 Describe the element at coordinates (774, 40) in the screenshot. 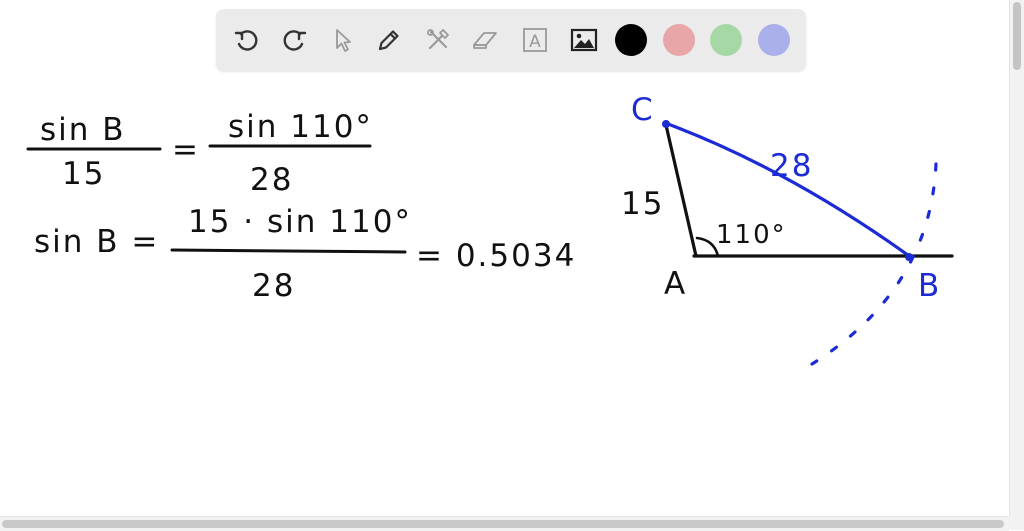

I see `color-lavender-swatch` at that location.